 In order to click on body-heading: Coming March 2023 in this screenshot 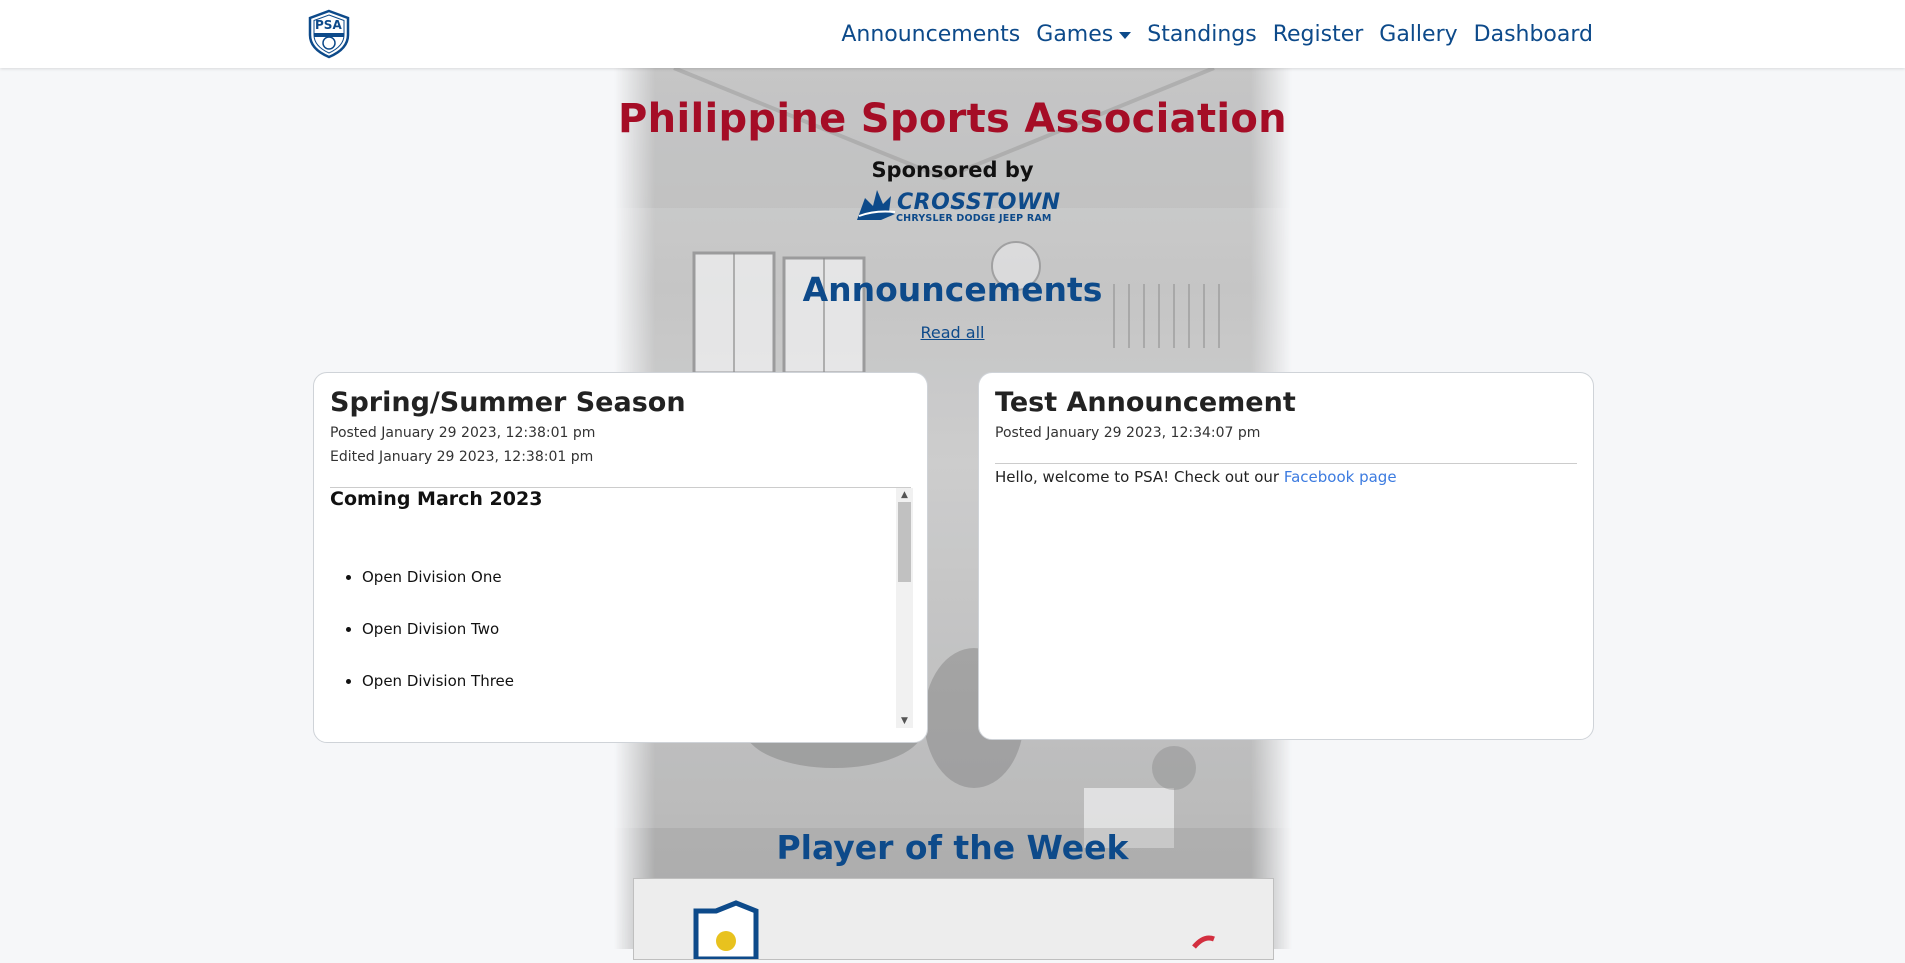, I will do `click(436, 499)`.